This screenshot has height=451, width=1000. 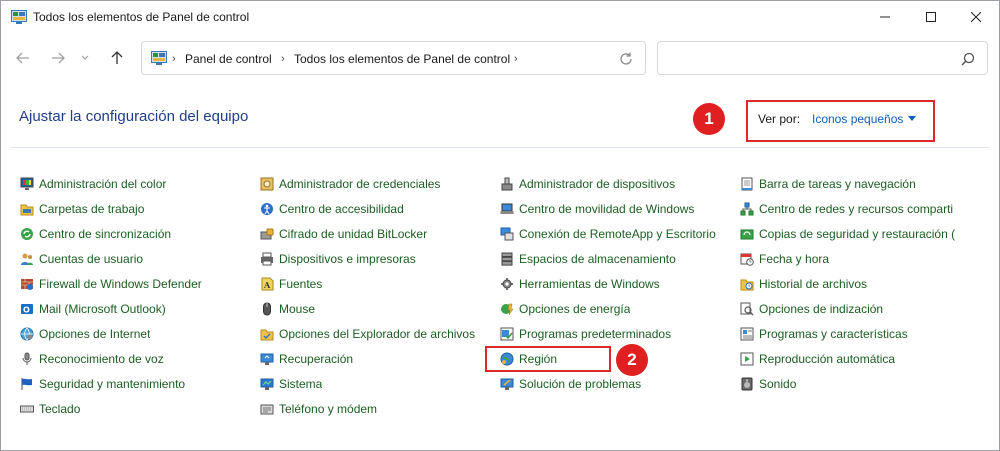 I want to click on item-speech-recognition: Reconocimiento de voz, so click(x=91, y=359).